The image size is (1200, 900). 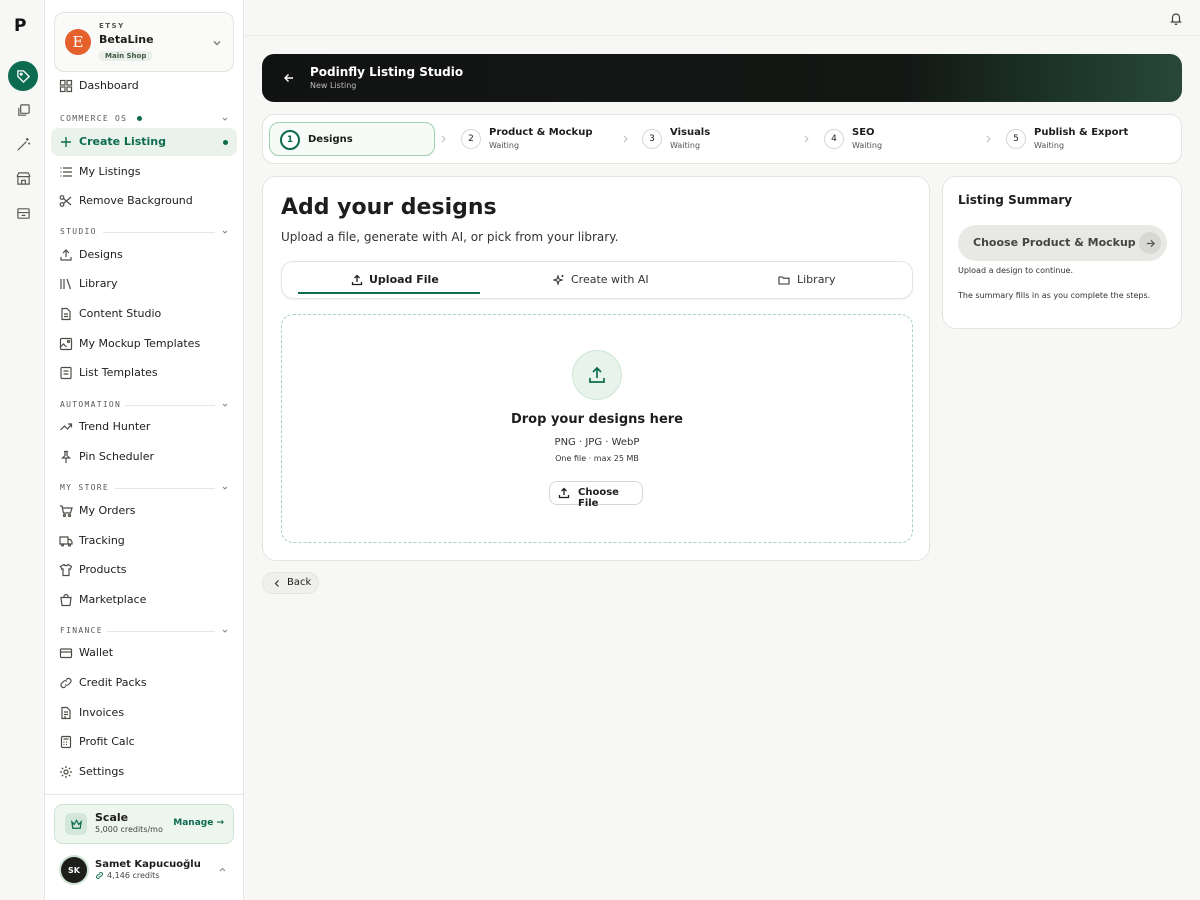 What do you see at coordinates (112, 26) in the screenshot?
I see `shop-platform: ETSY` at bounding box center [112, 26].